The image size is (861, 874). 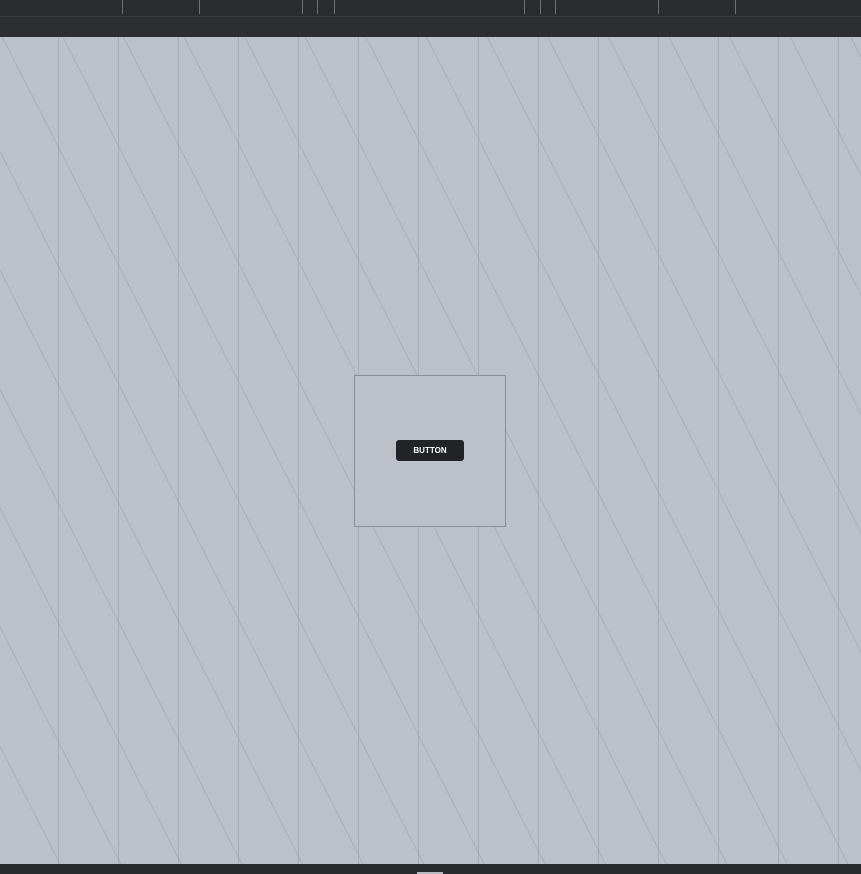 I want to click on primary-button: BUTTON, so click(x=430, y=450).